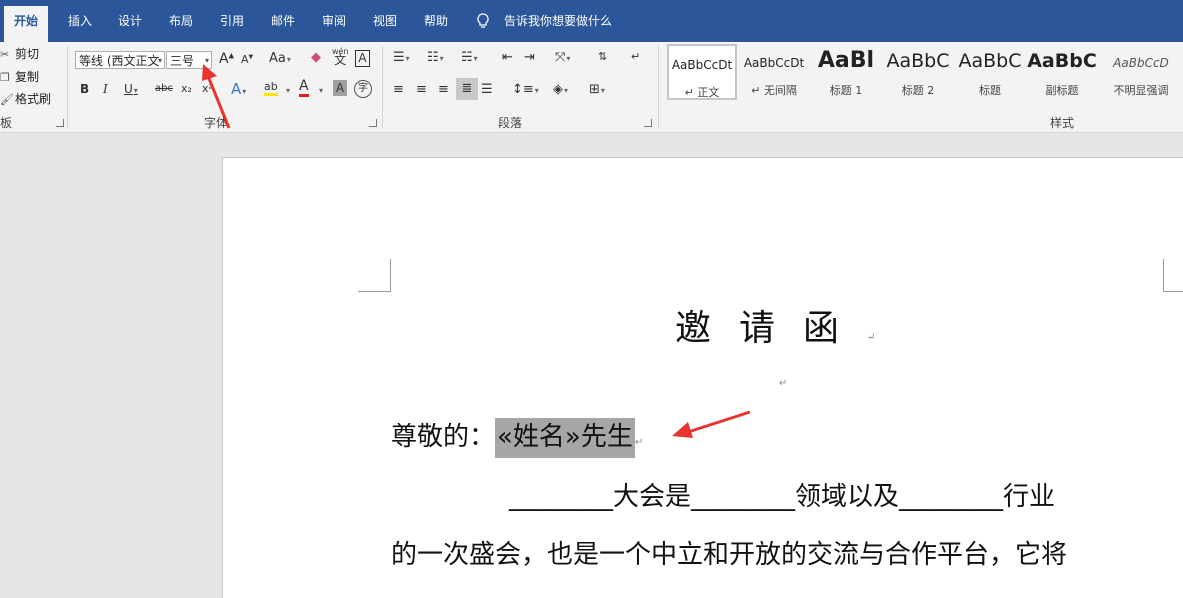  I want to click on style-no-spacing: AaBbCcDt ↵ 无间隔, so click(774, 72).